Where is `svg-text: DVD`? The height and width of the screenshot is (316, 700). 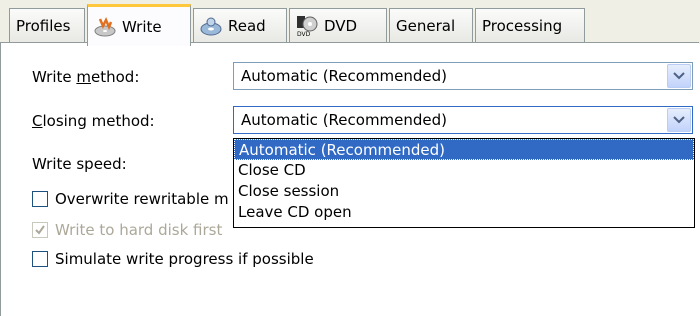 svg-text: DVD is located at coordinates (304, 34).